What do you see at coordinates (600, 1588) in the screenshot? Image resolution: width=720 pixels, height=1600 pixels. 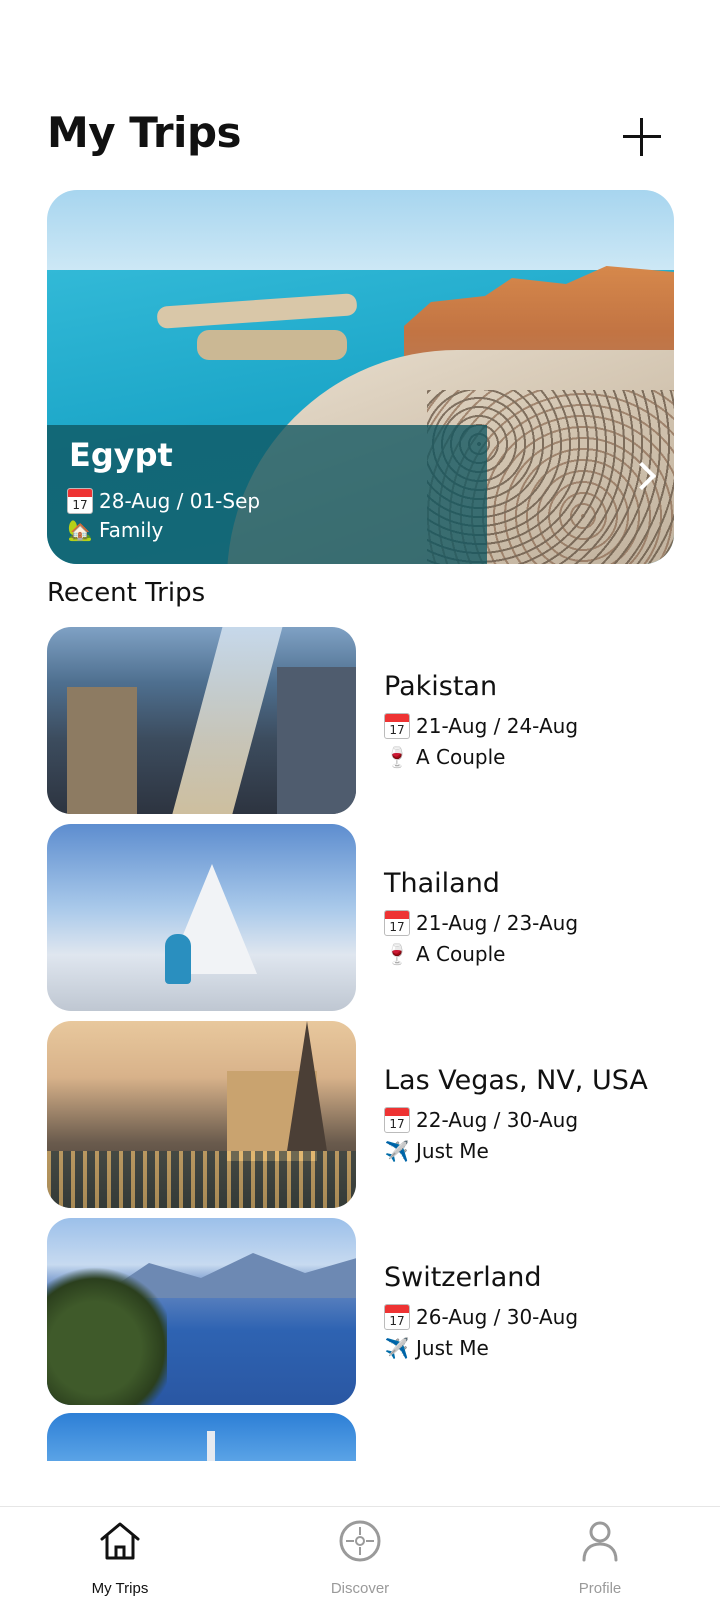 I see `tab-label: Profile` at bounding box center [600, 1588].